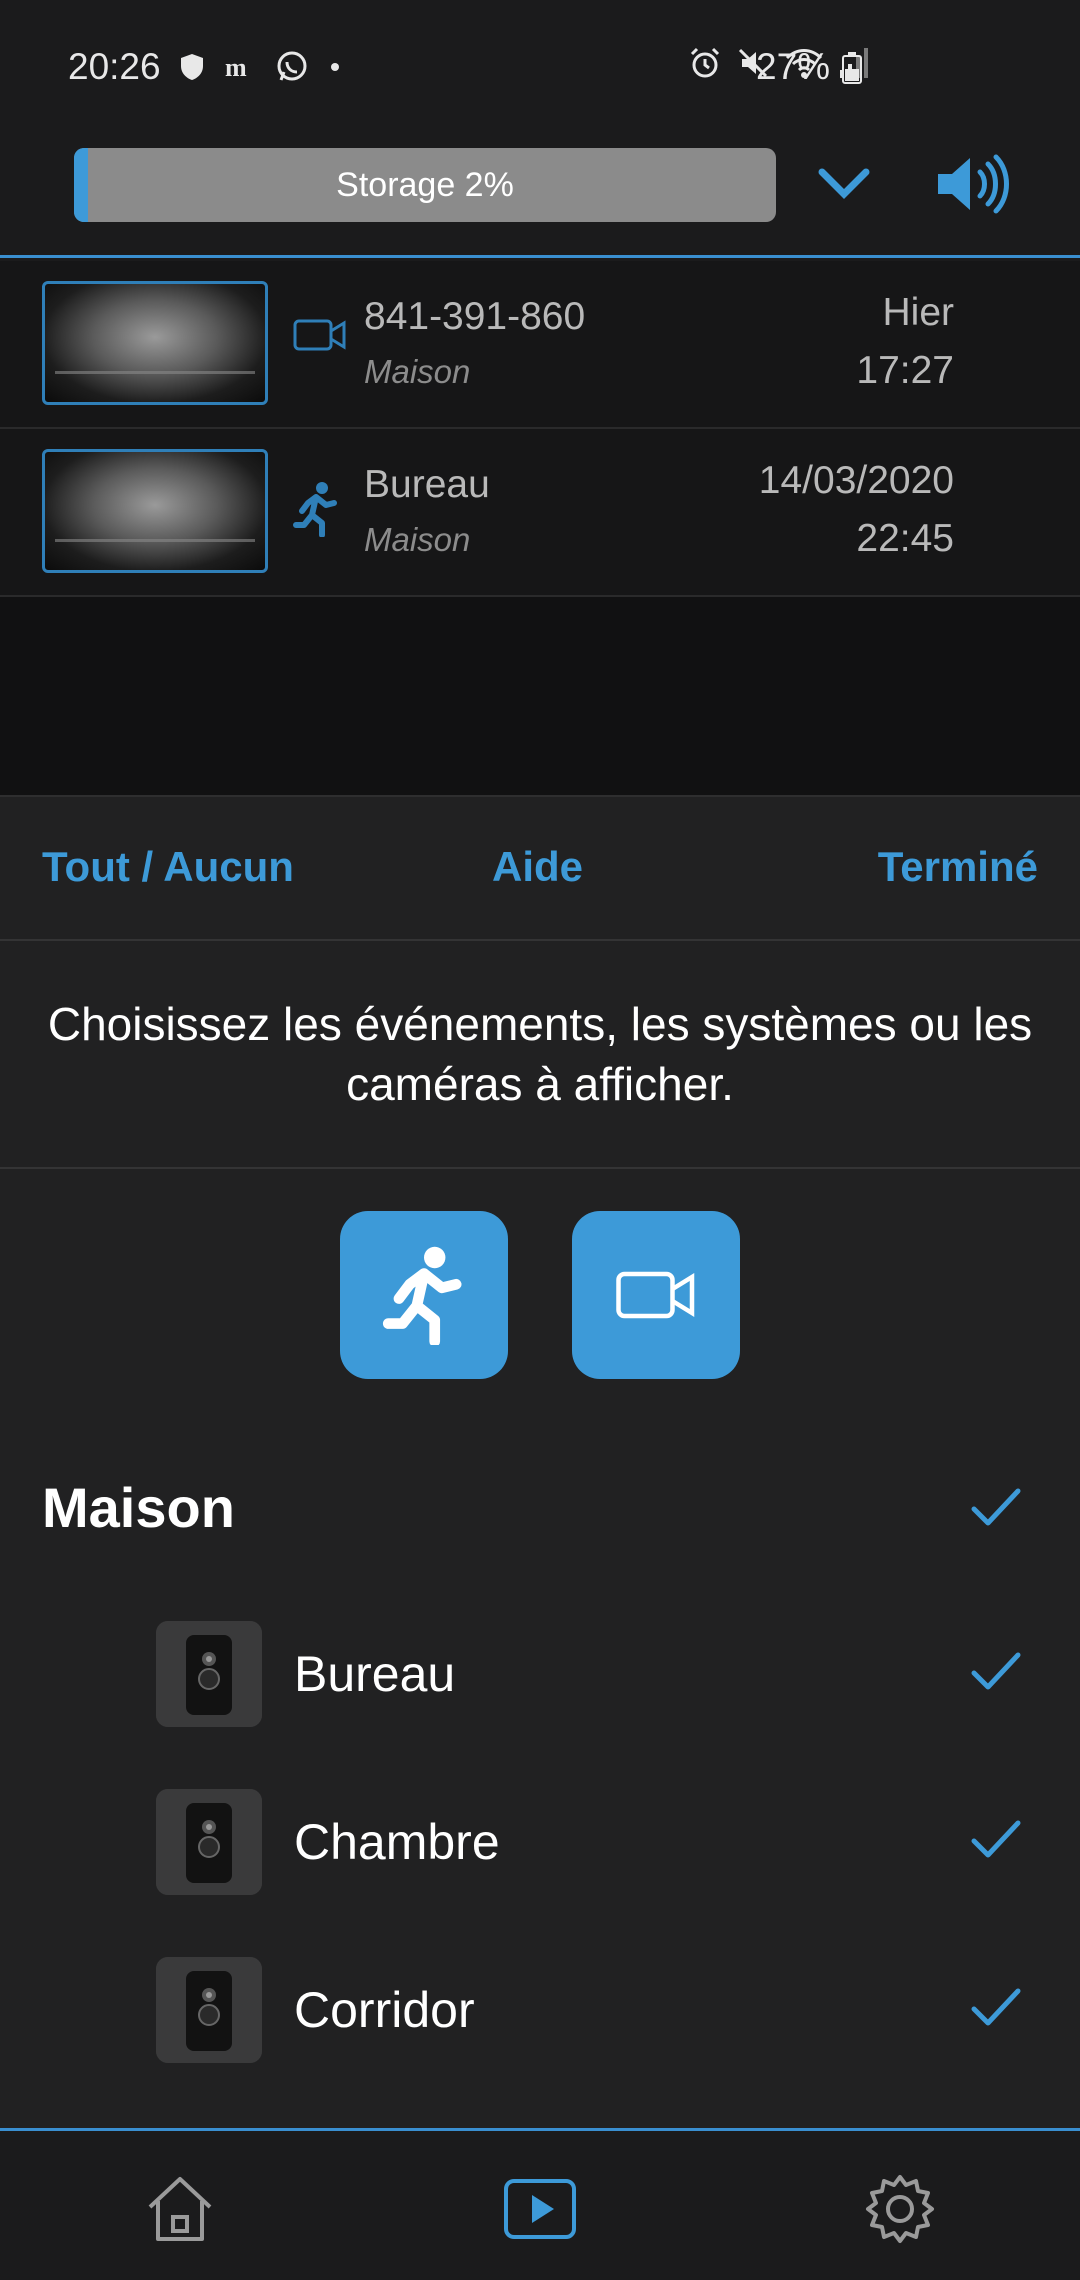 The height and width of the screenshot is (2280, 1080). I want to click on dot-icon, so click(334, 67).